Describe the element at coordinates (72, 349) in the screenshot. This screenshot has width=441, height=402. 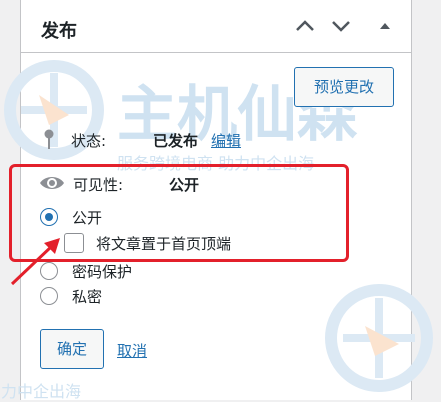
I see `ok-button: 确定` at that location.